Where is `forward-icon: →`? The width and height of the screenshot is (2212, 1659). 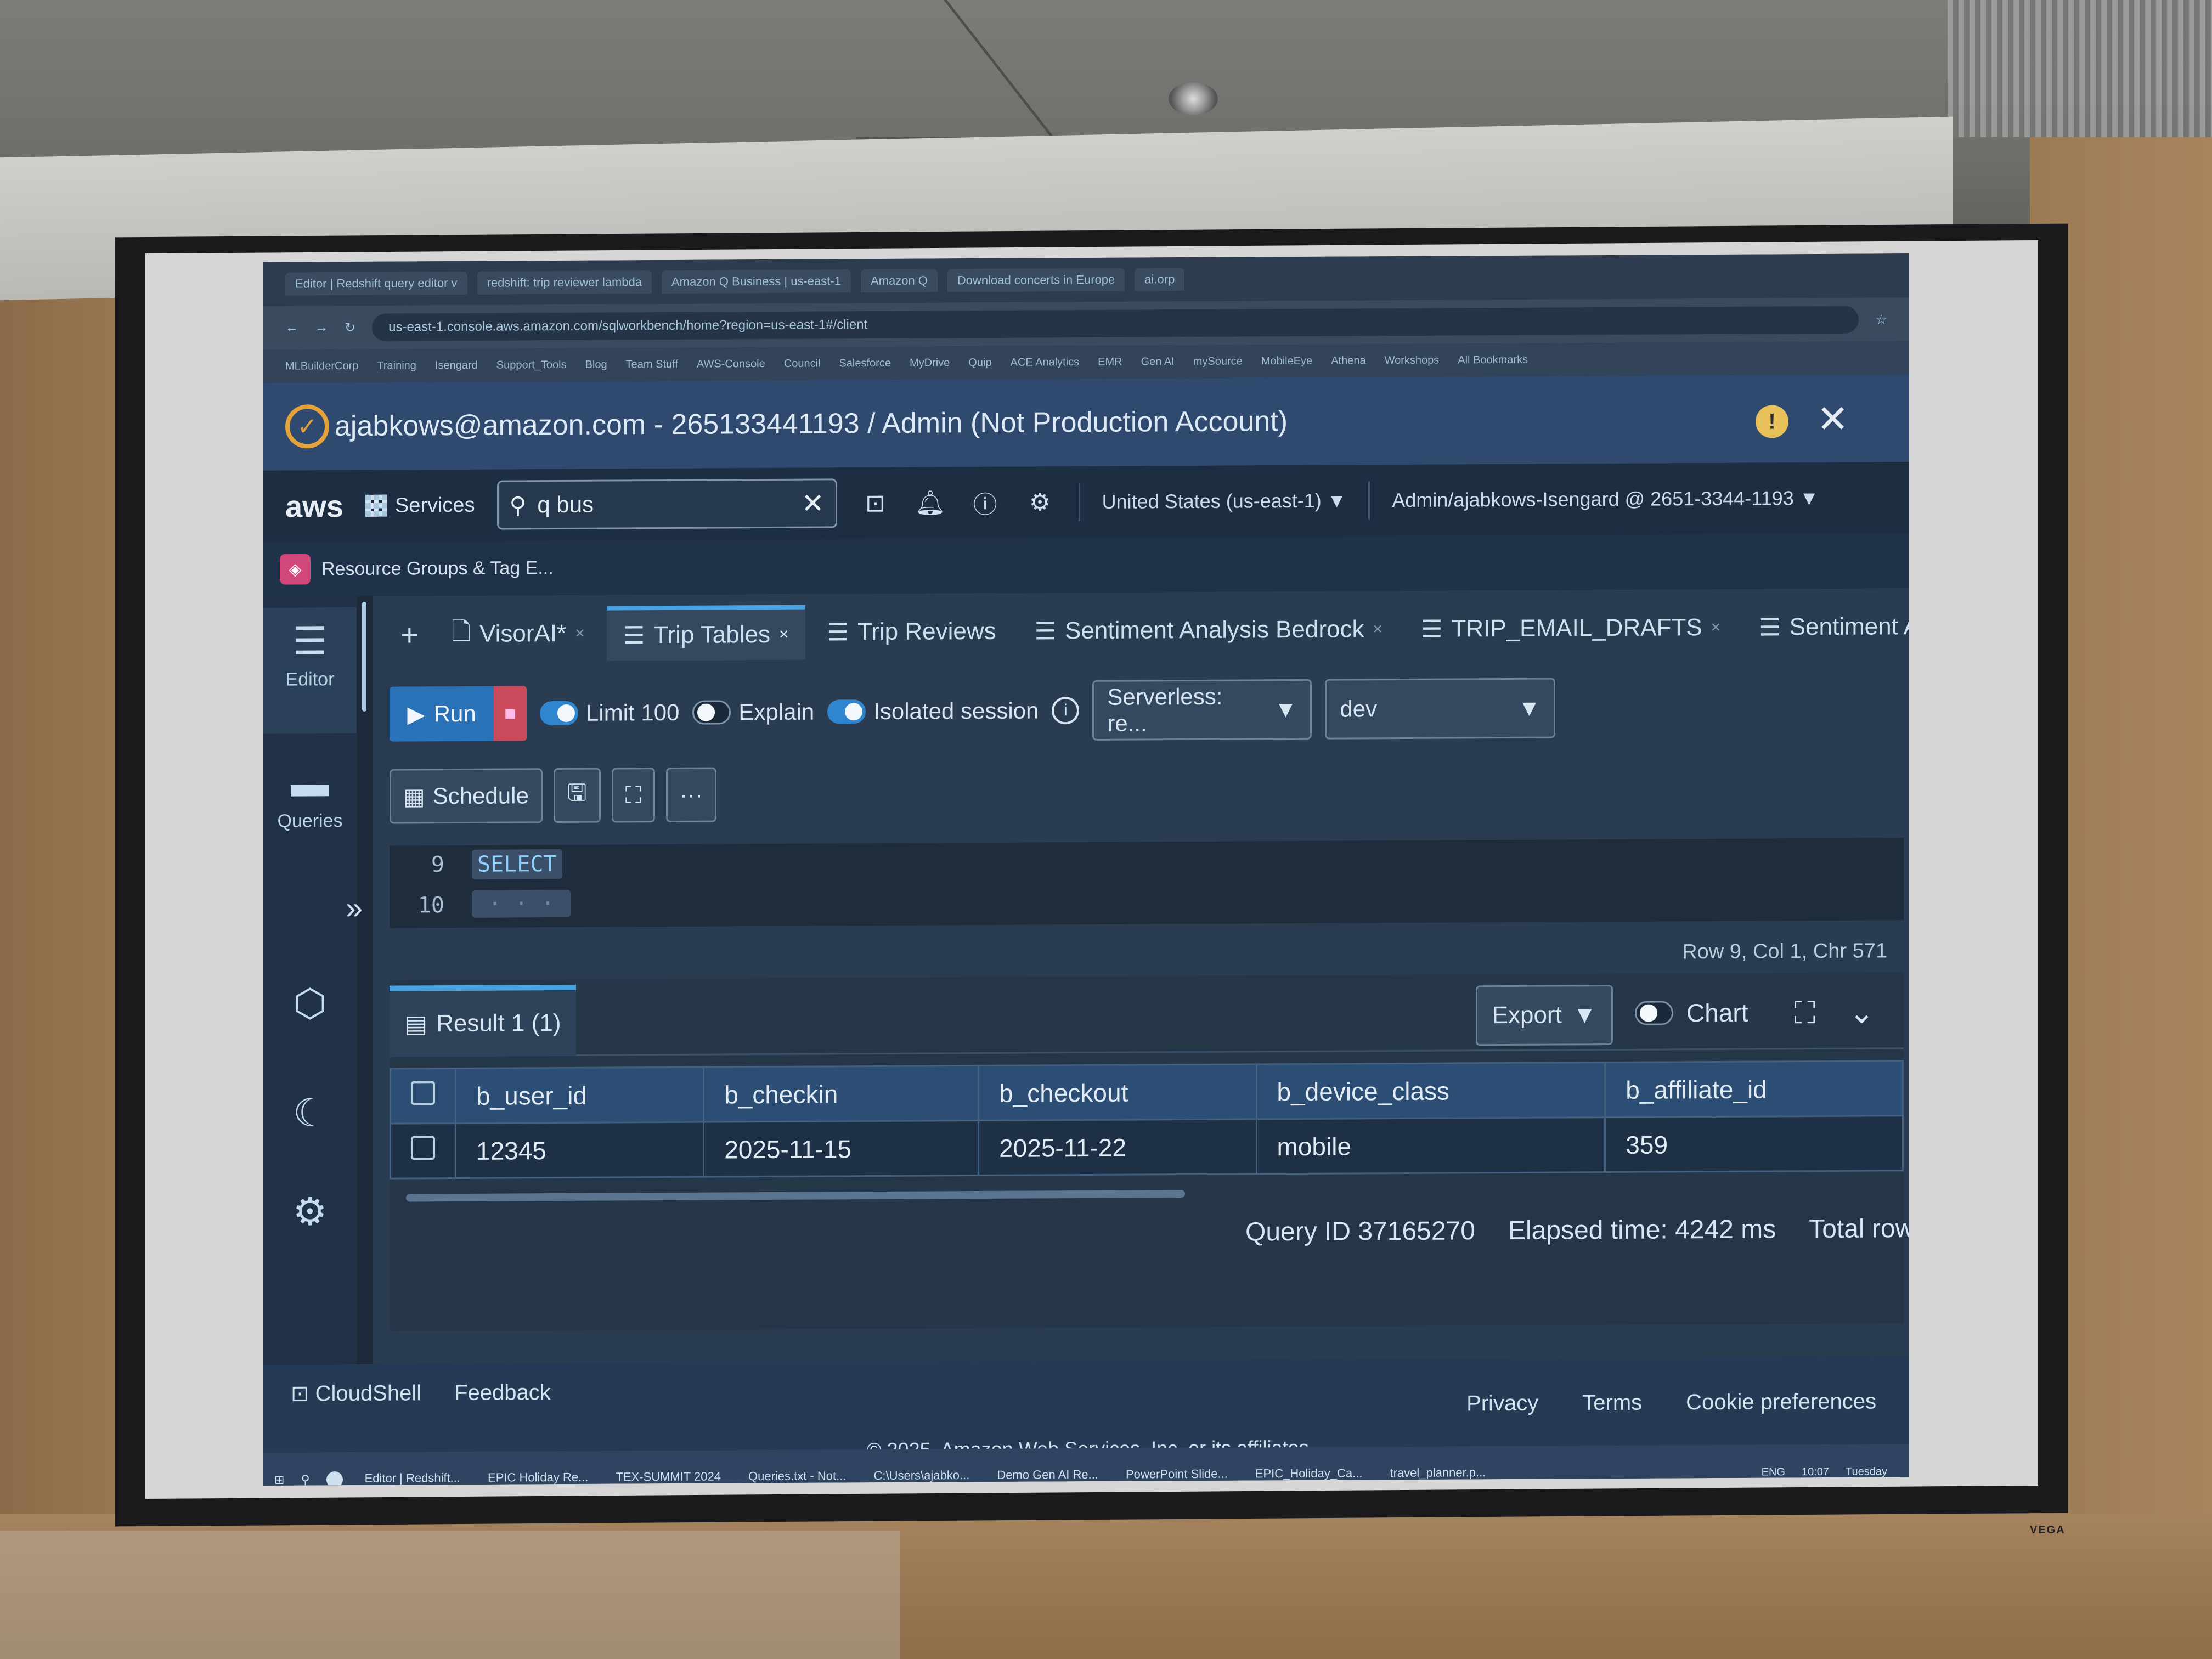
forward-icon: → is located at coordinates (321, 327).